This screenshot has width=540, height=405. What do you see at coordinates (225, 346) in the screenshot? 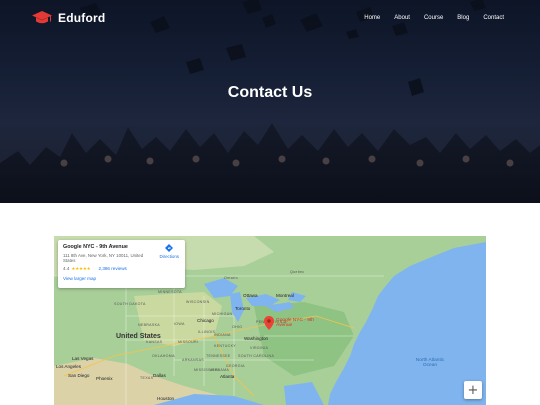
I see `map-label-kentucky: KENTUCKY` at bounding box center [225, 346].